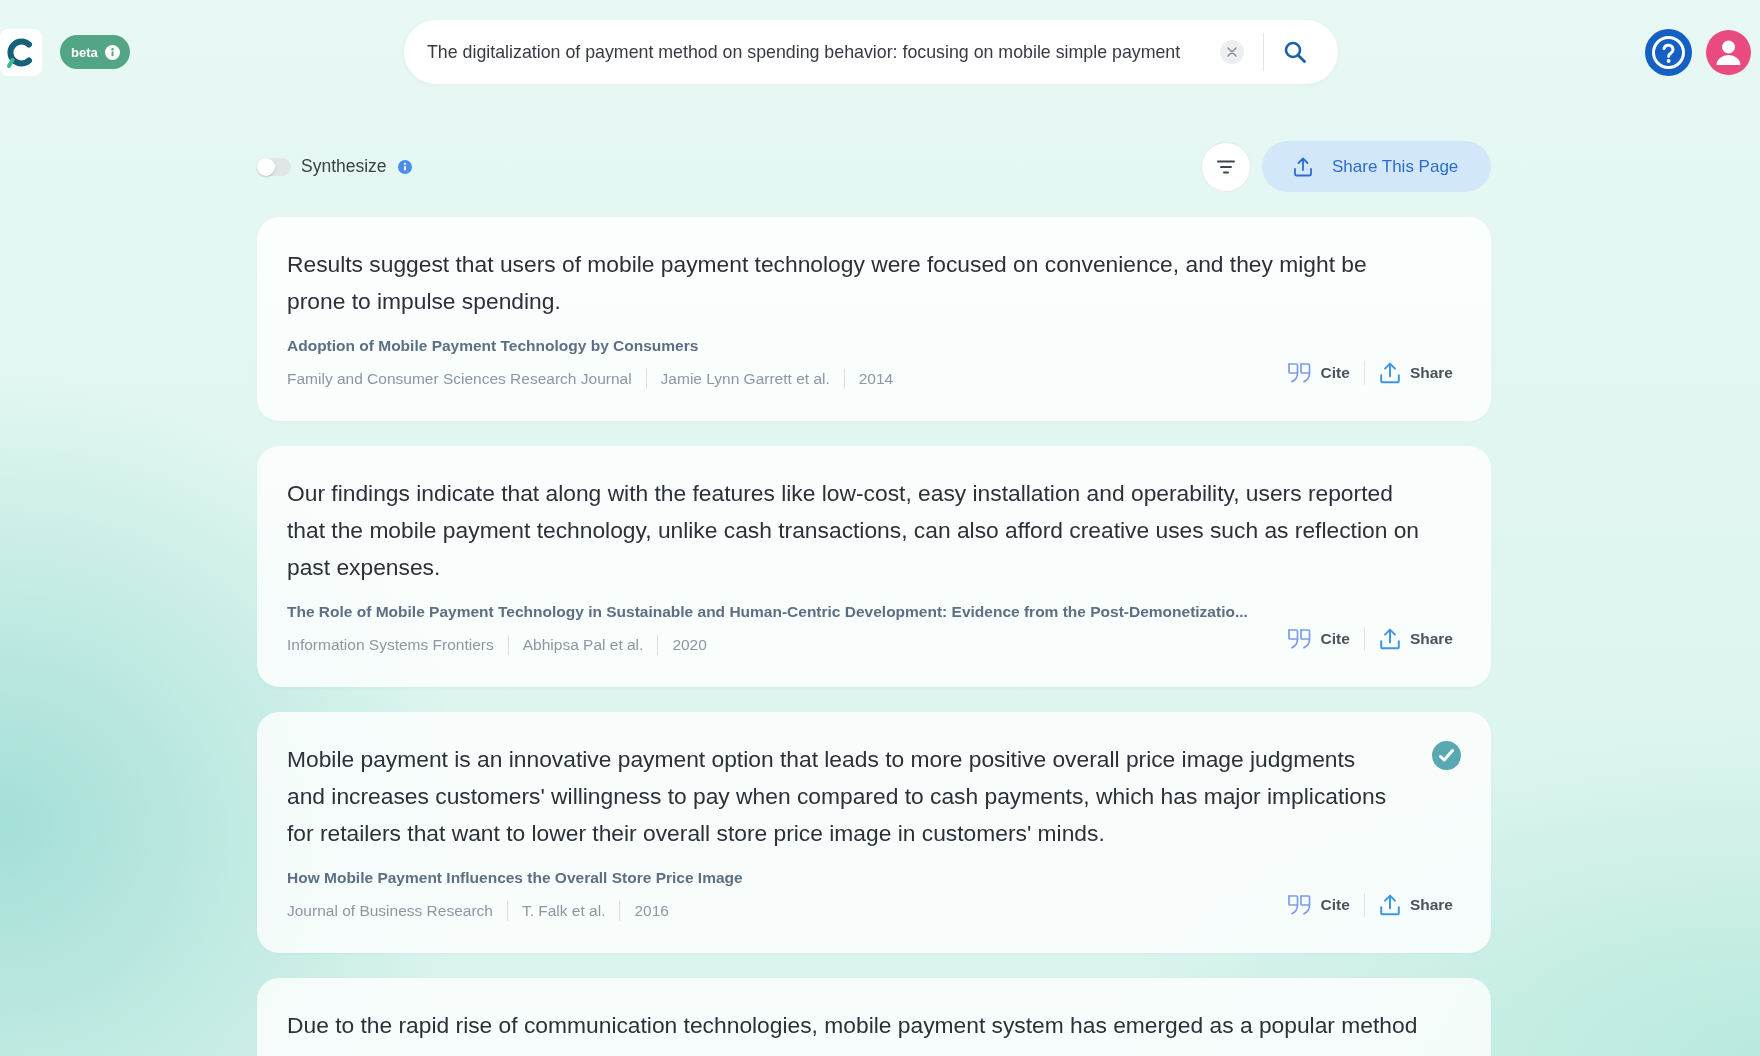 The height and width of the screenshot is (1056, 1760). I want to click on finding-text: Due to the rapid rise of communication technologies, mobile payment system has emerged as a popular method, so click(853, 1025).